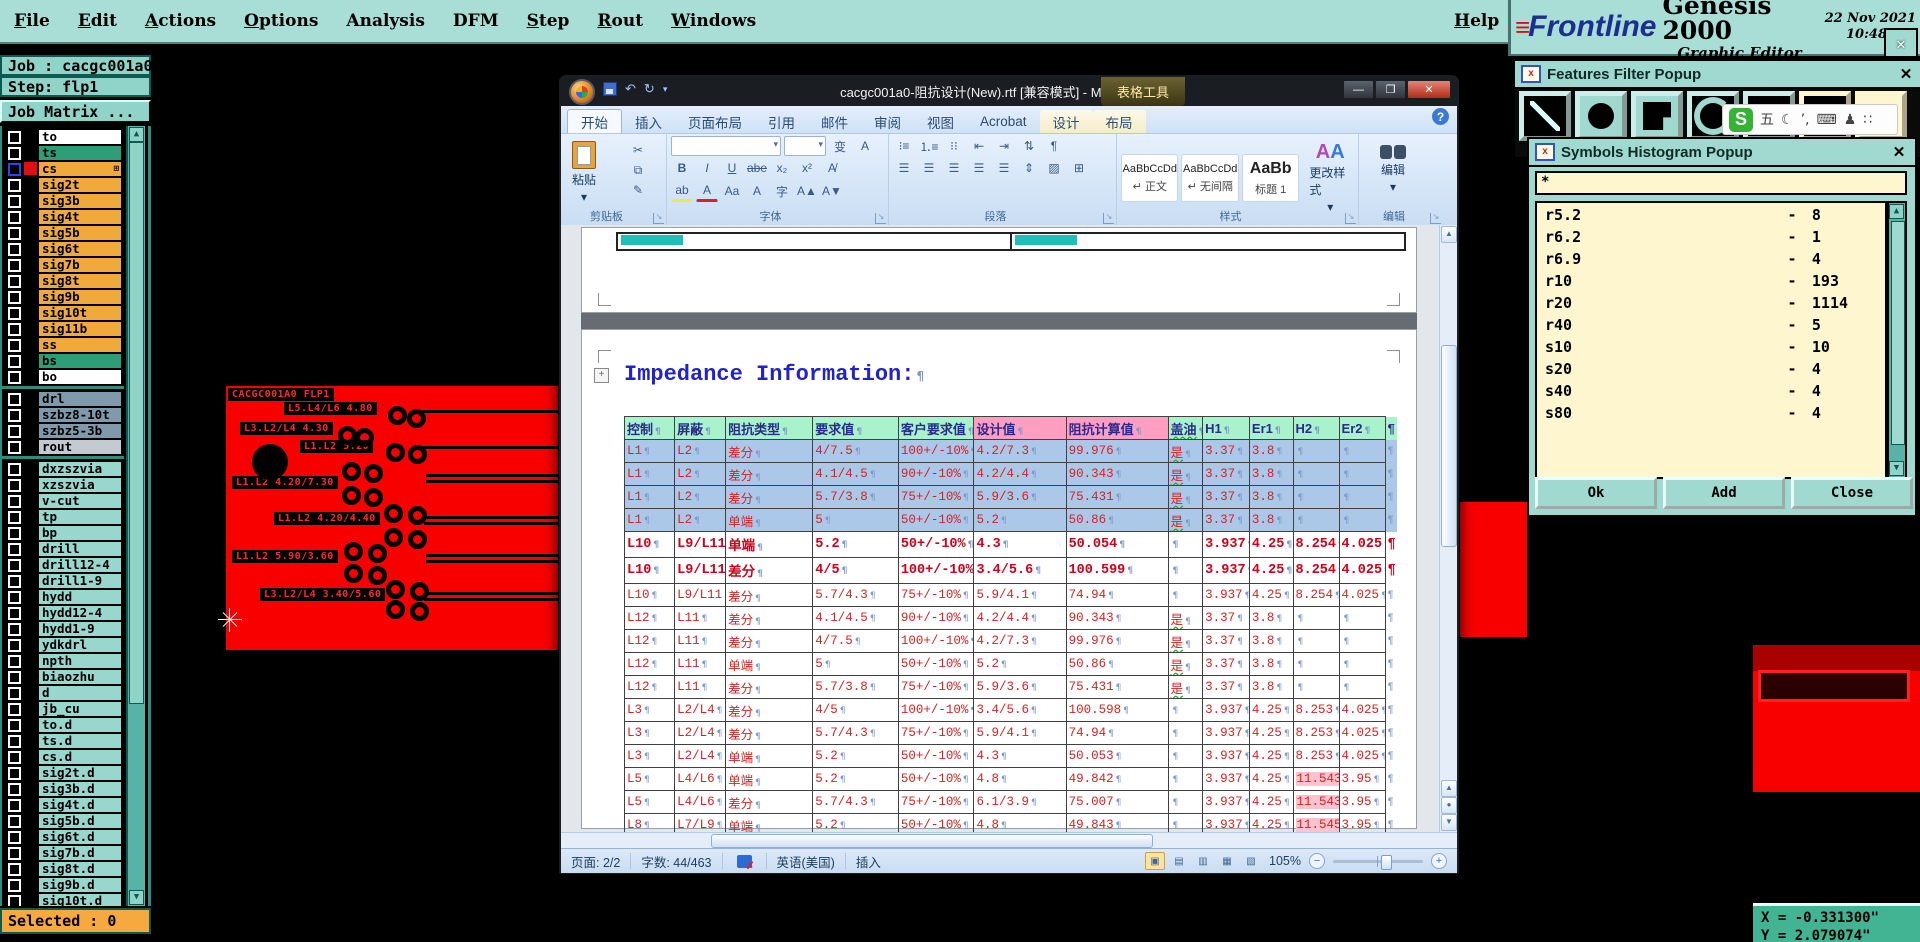 This screenshot has width=1920, height=942. What do you see at coordinates (1906, 74) in the screenshot?
I see `close-icon: ✕` at bounding box center [1906, 74].